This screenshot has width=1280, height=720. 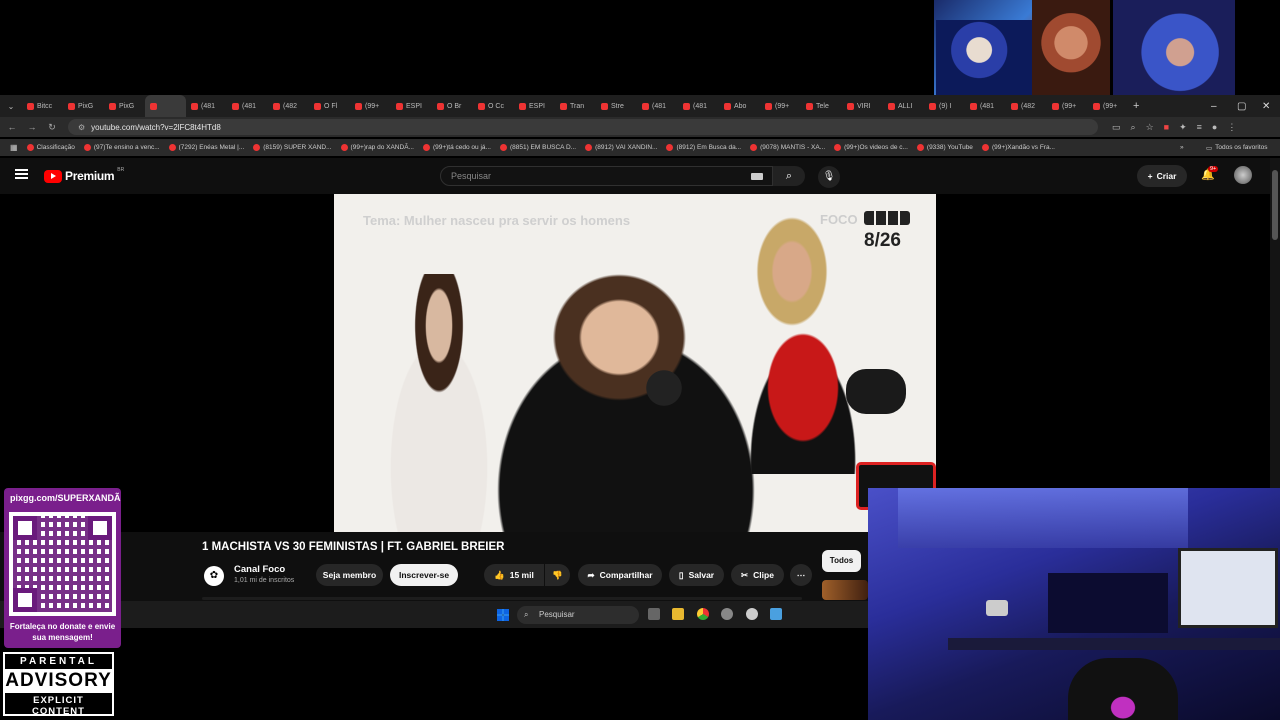 I want to click on scrollbar-thumb, so click(x=1275, y=205).